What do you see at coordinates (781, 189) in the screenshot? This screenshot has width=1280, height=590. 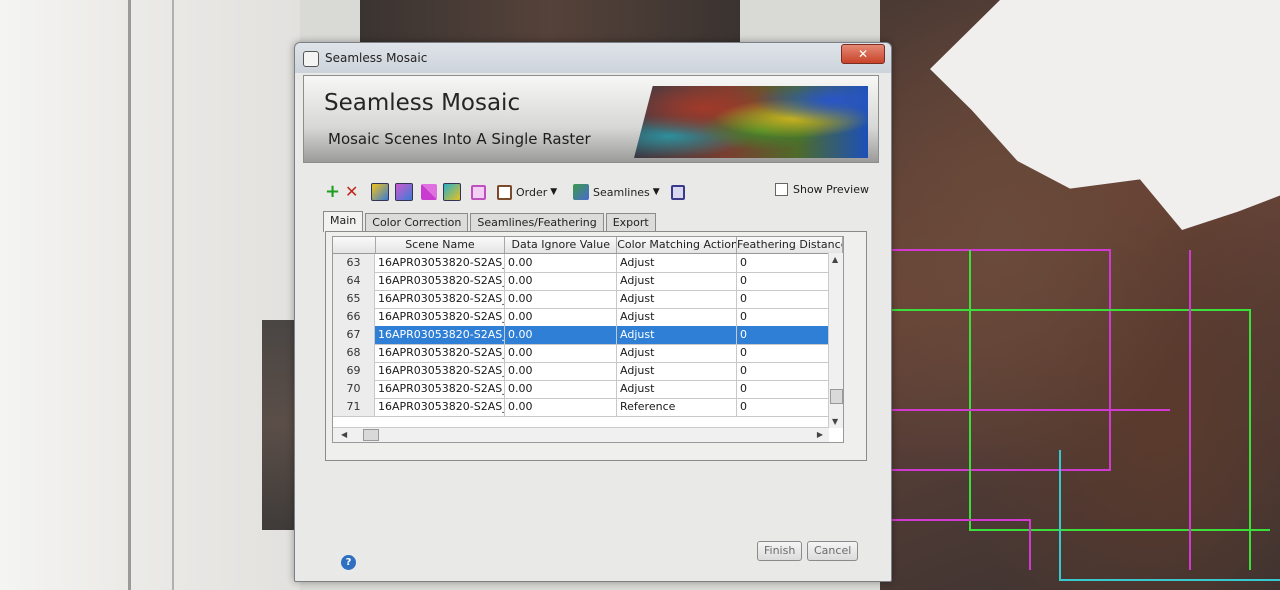 I see `show-preview-checkbox` at bounding box center [781, 189].